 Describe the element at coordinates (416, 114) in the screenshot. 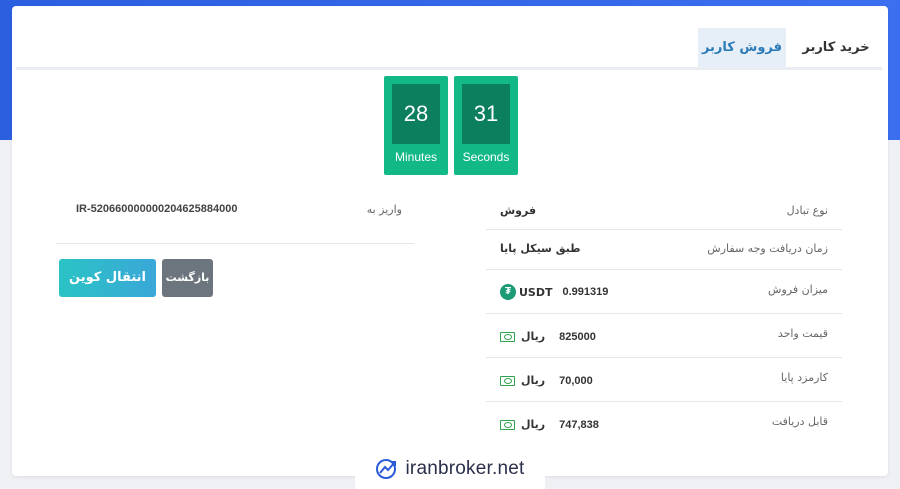

I see `minutes-value: 28` at that location.